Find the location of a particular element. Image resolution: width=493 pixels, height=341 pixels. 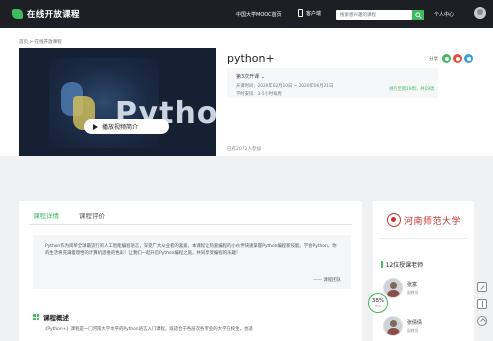

play-intro-label: 播放视频简介 is located at coordinates (120, 127).